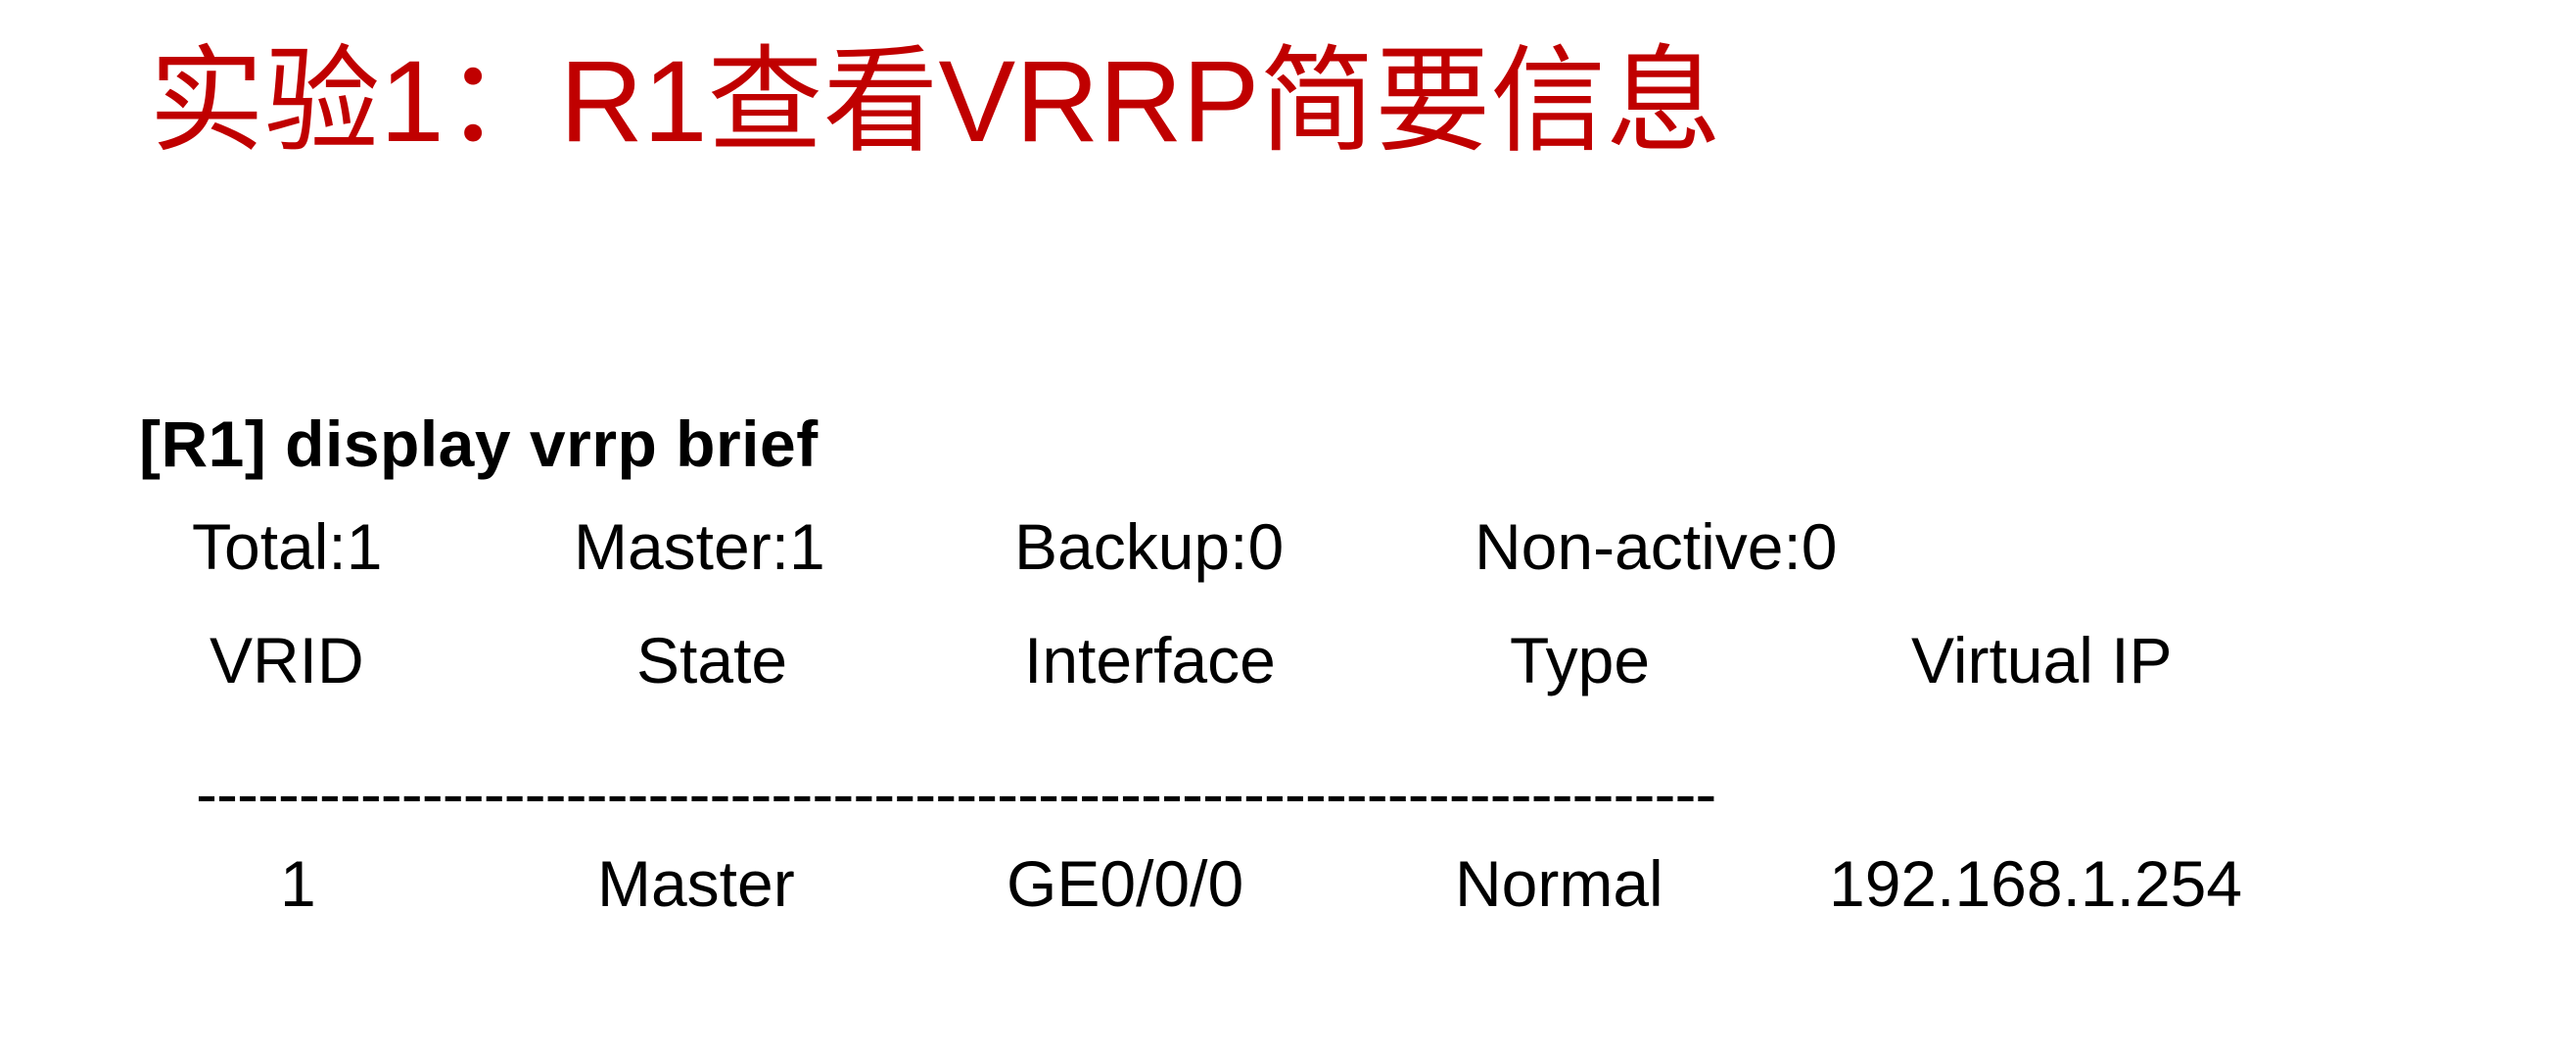 This screenshot has width=2576, height=1054. Describe the element at coordinates (1559, 883) in the screenshot. I see `cell-type: Normal` at that location.